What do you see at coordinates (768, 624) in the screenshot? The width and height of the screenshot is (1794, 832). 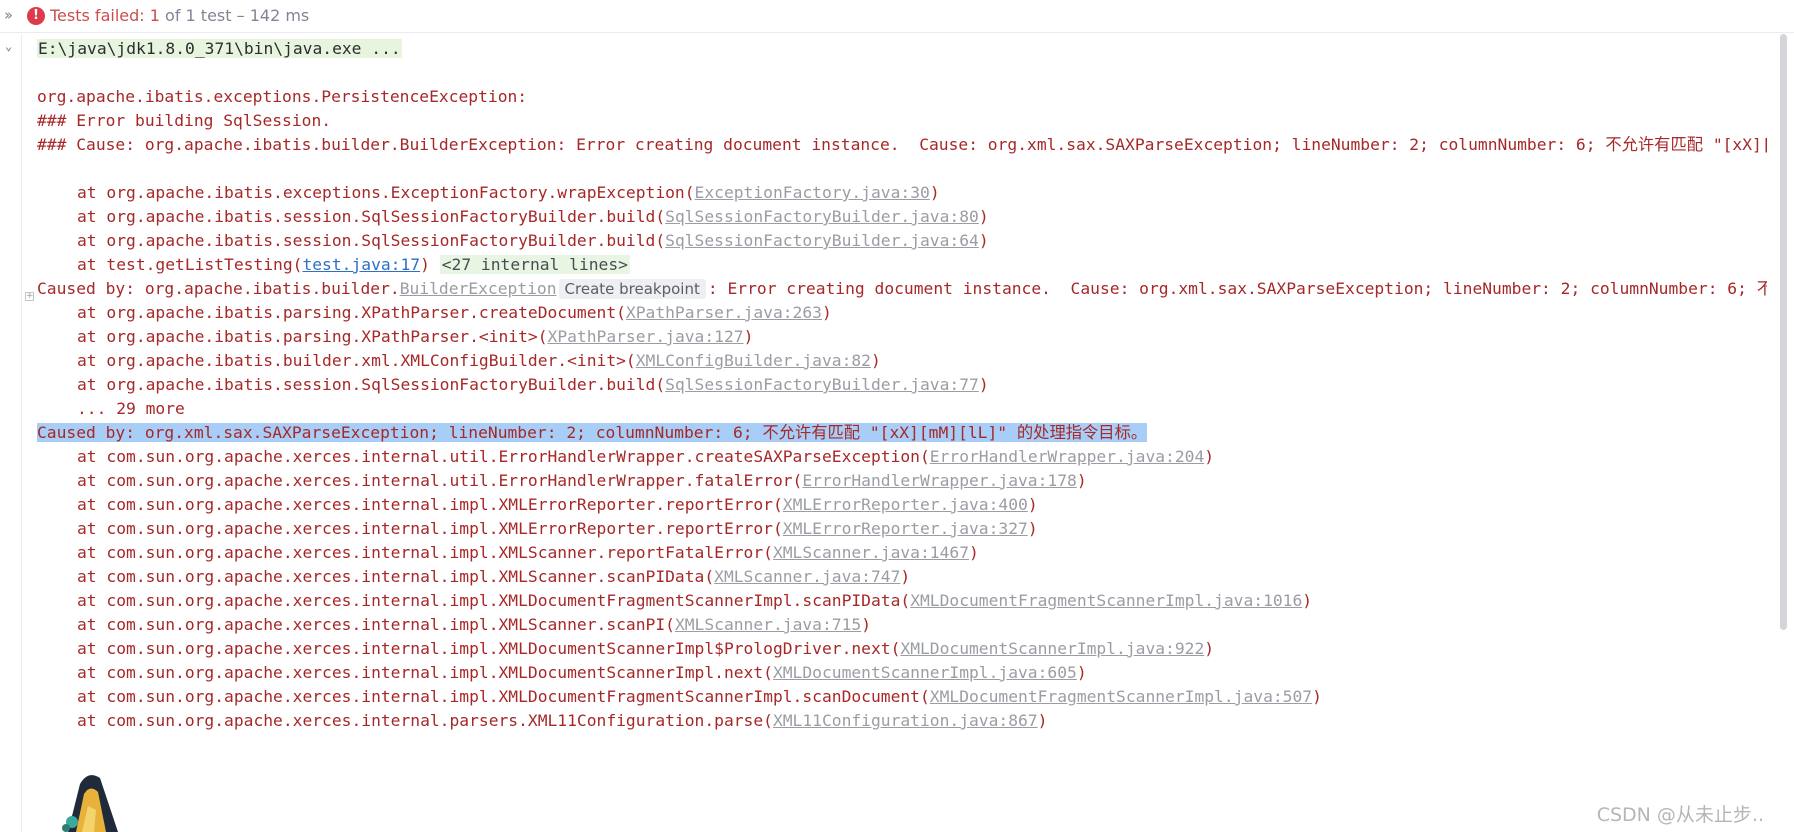 I see `source-link: XMLScanner.java:715` at bounding box center [768, 624].